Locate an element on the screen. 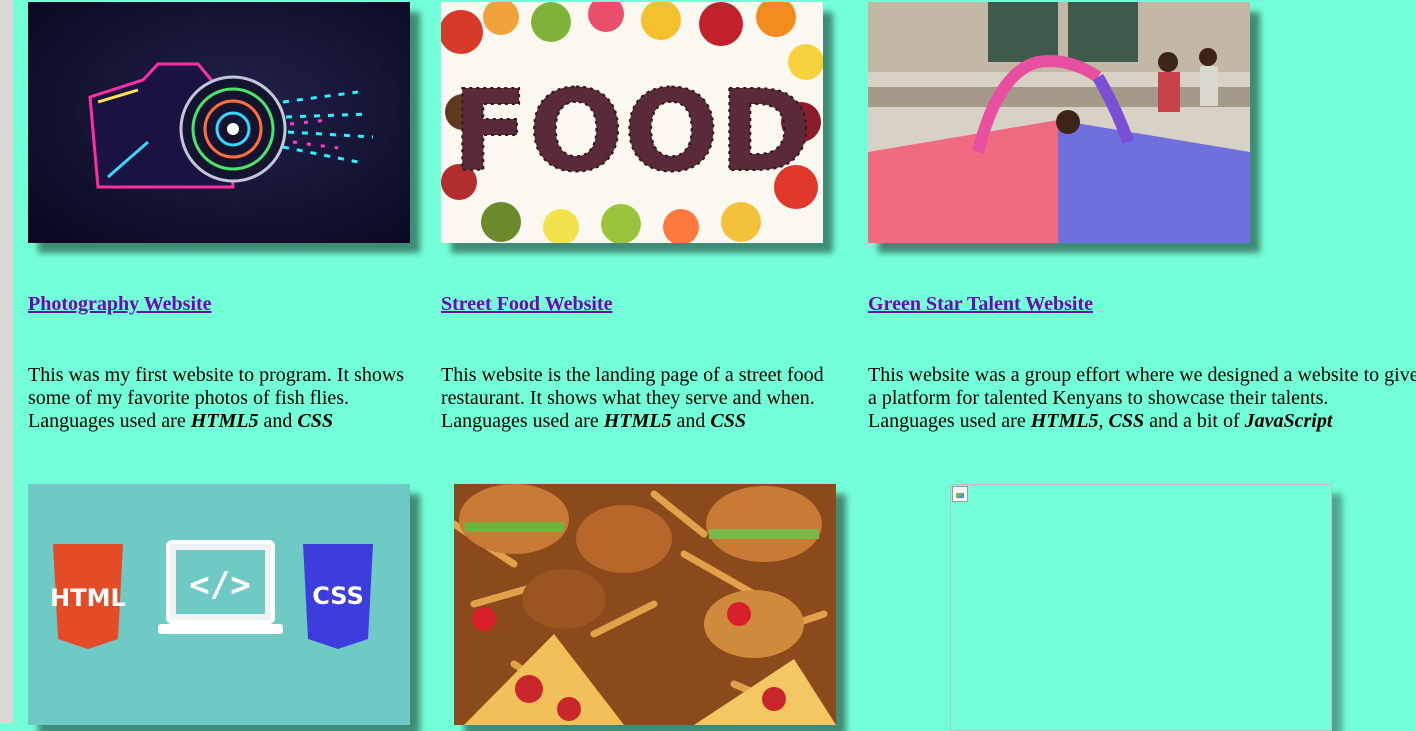  photography-thumbnail is located at coordinates (219, 122).